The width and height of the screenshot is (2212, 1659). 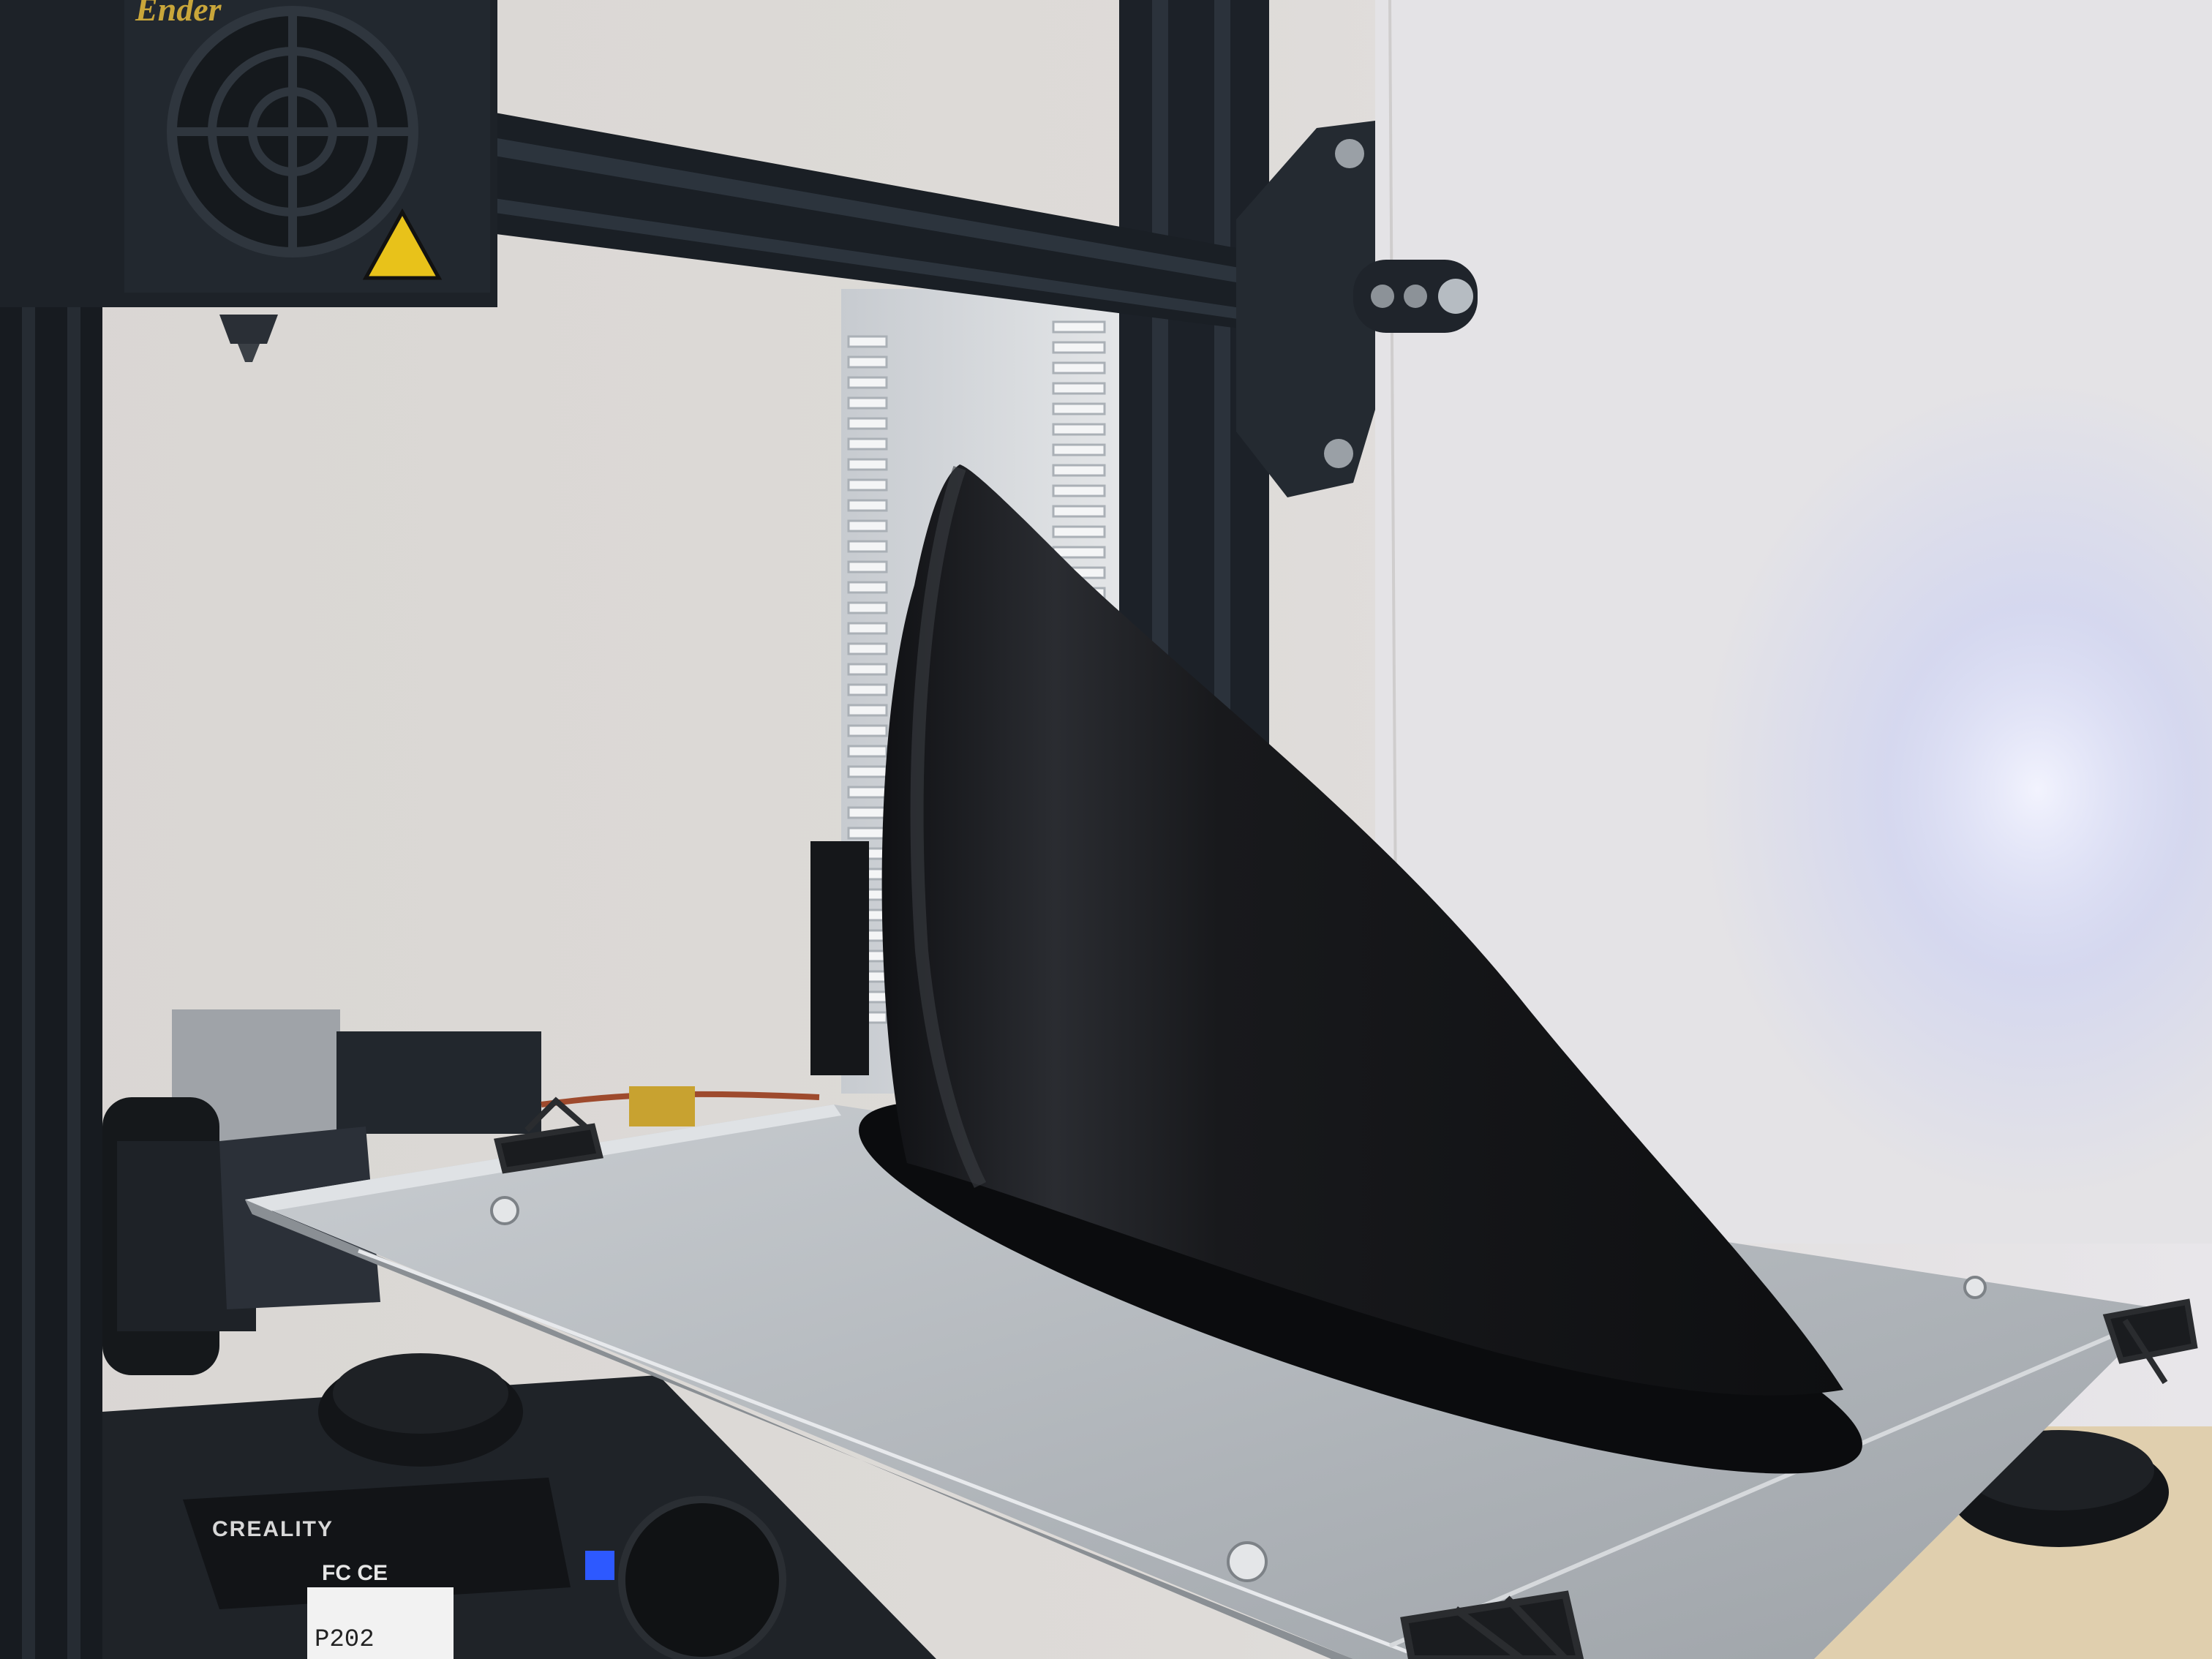 I want to click on psu-power-led, so click(x=599, y=1566).